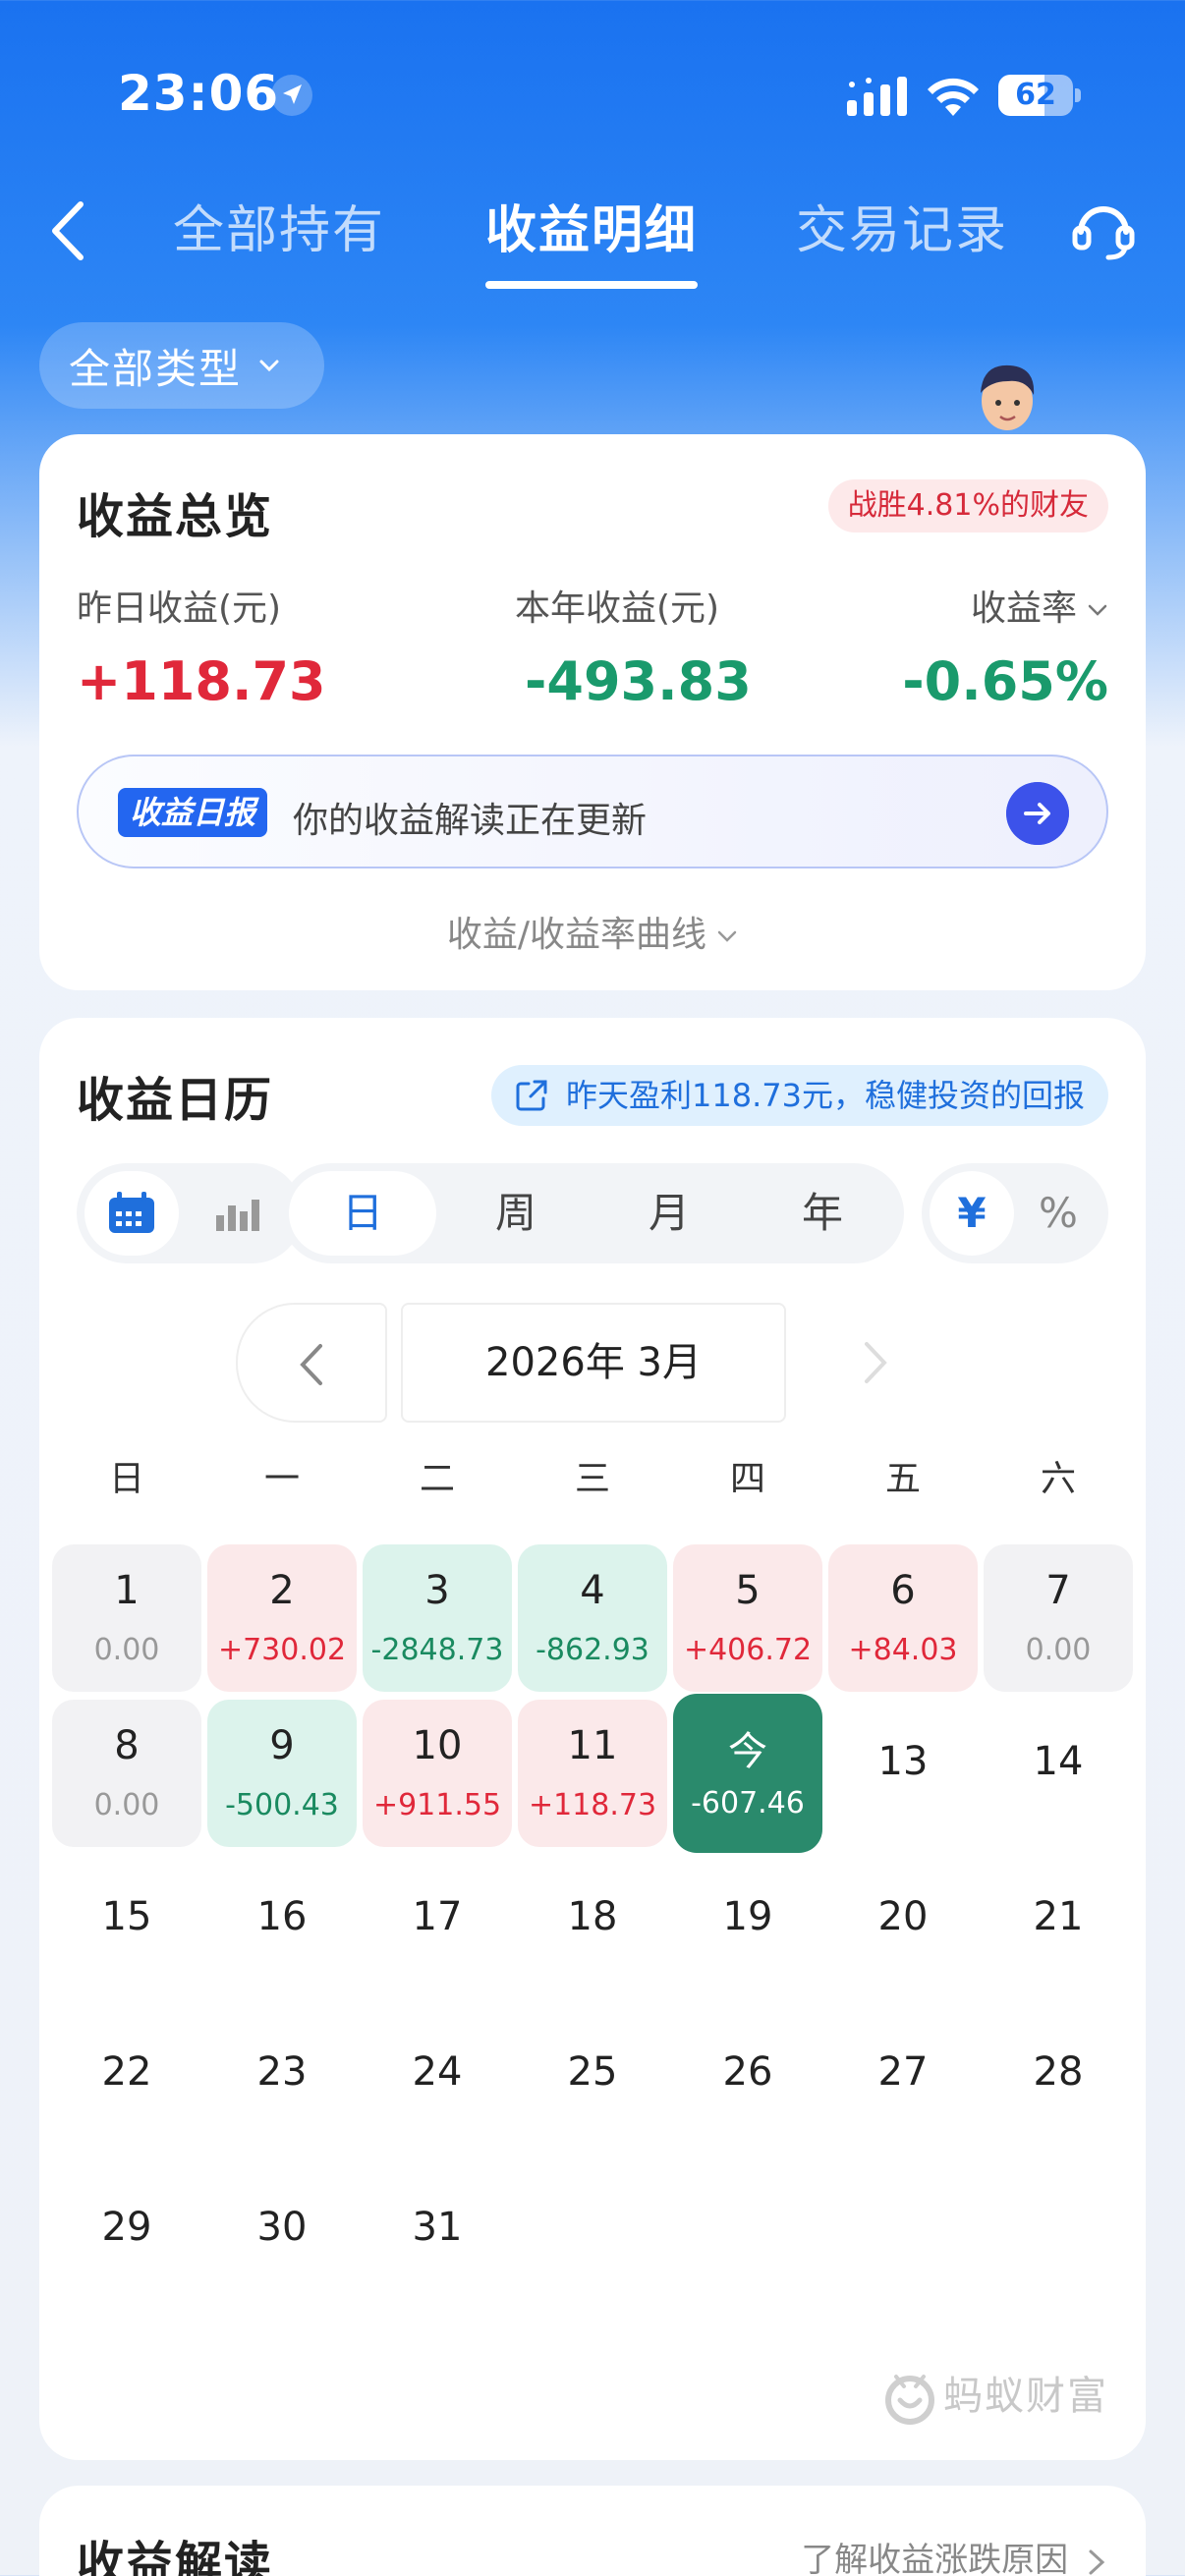  I want to click on period-day: 日, so click(363, 1213).